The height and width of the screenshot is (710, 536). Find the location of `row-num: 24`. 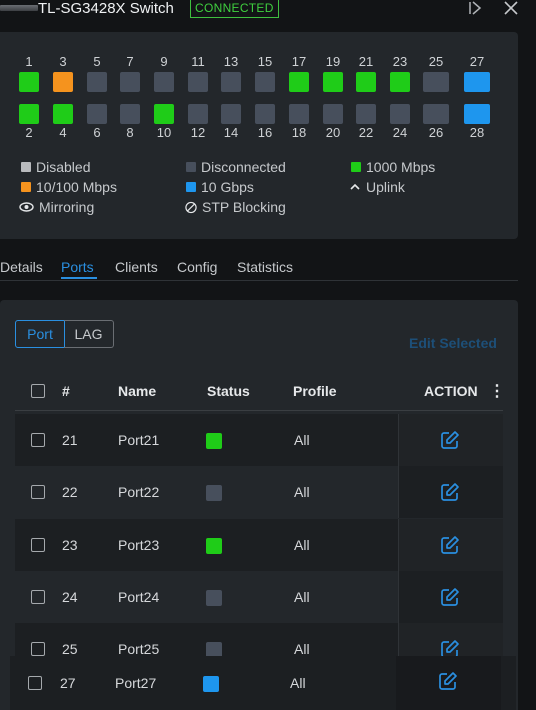

row-num: 24 is located at coordinates (70, 597).